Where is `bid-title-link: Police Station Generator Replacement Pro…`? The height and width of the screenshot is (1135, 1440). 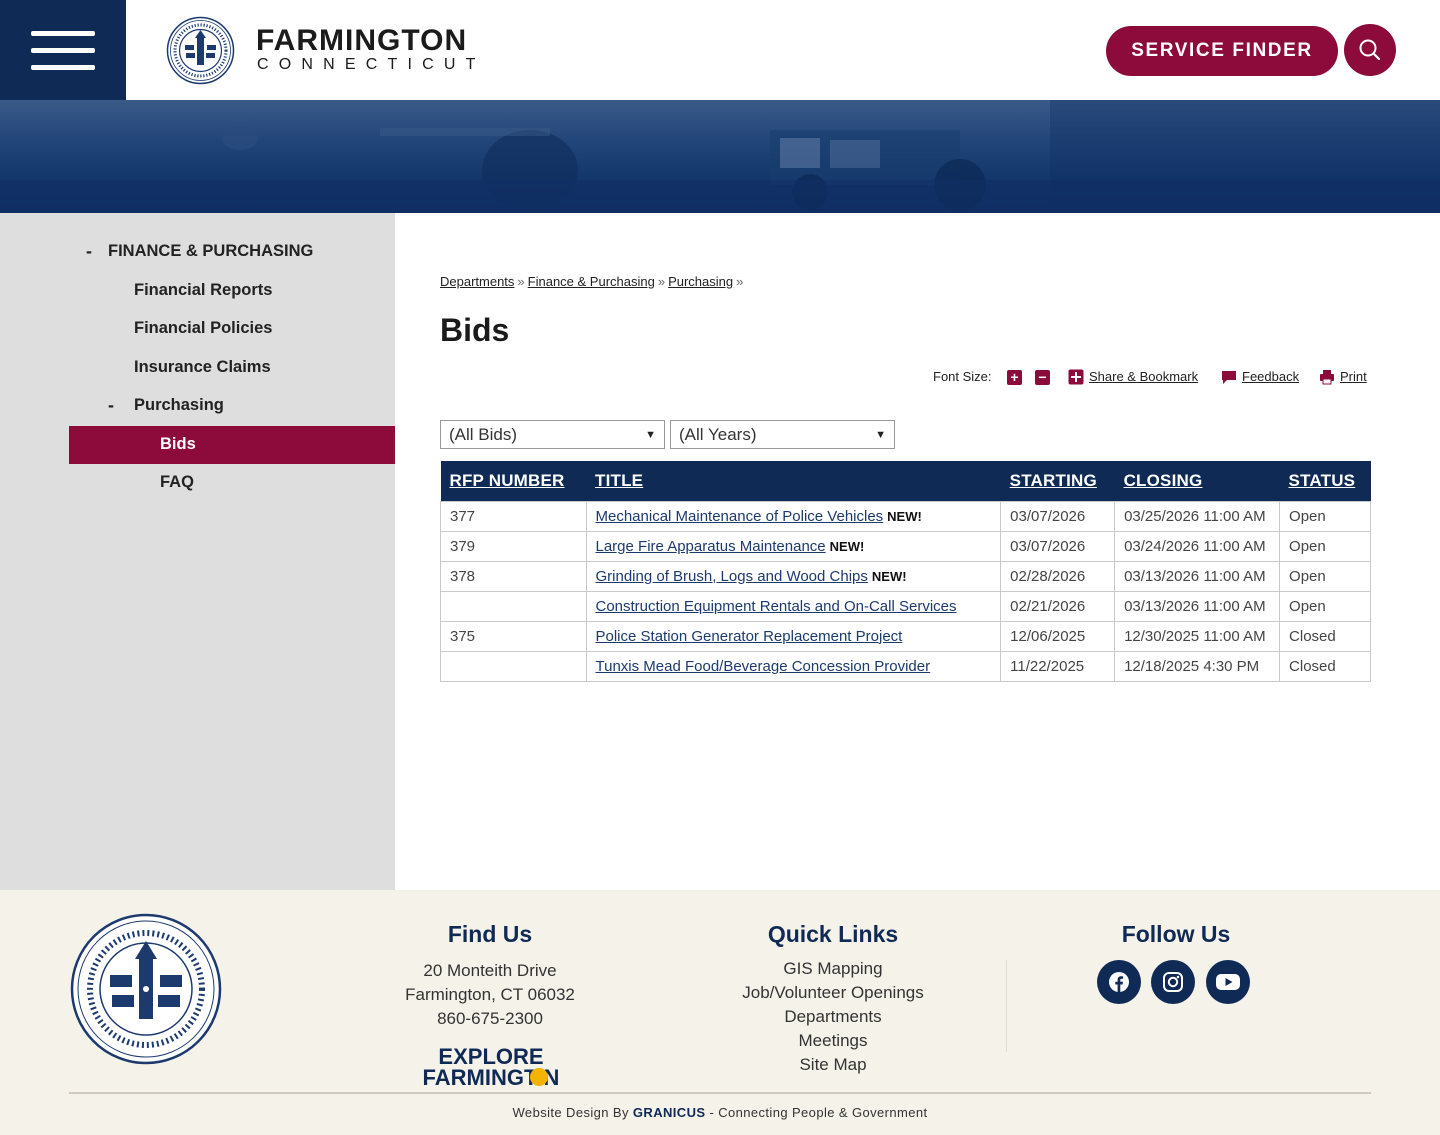
bid-title-link: Police Station Generator Replacement Pro… is located at coordinates (749, 636).